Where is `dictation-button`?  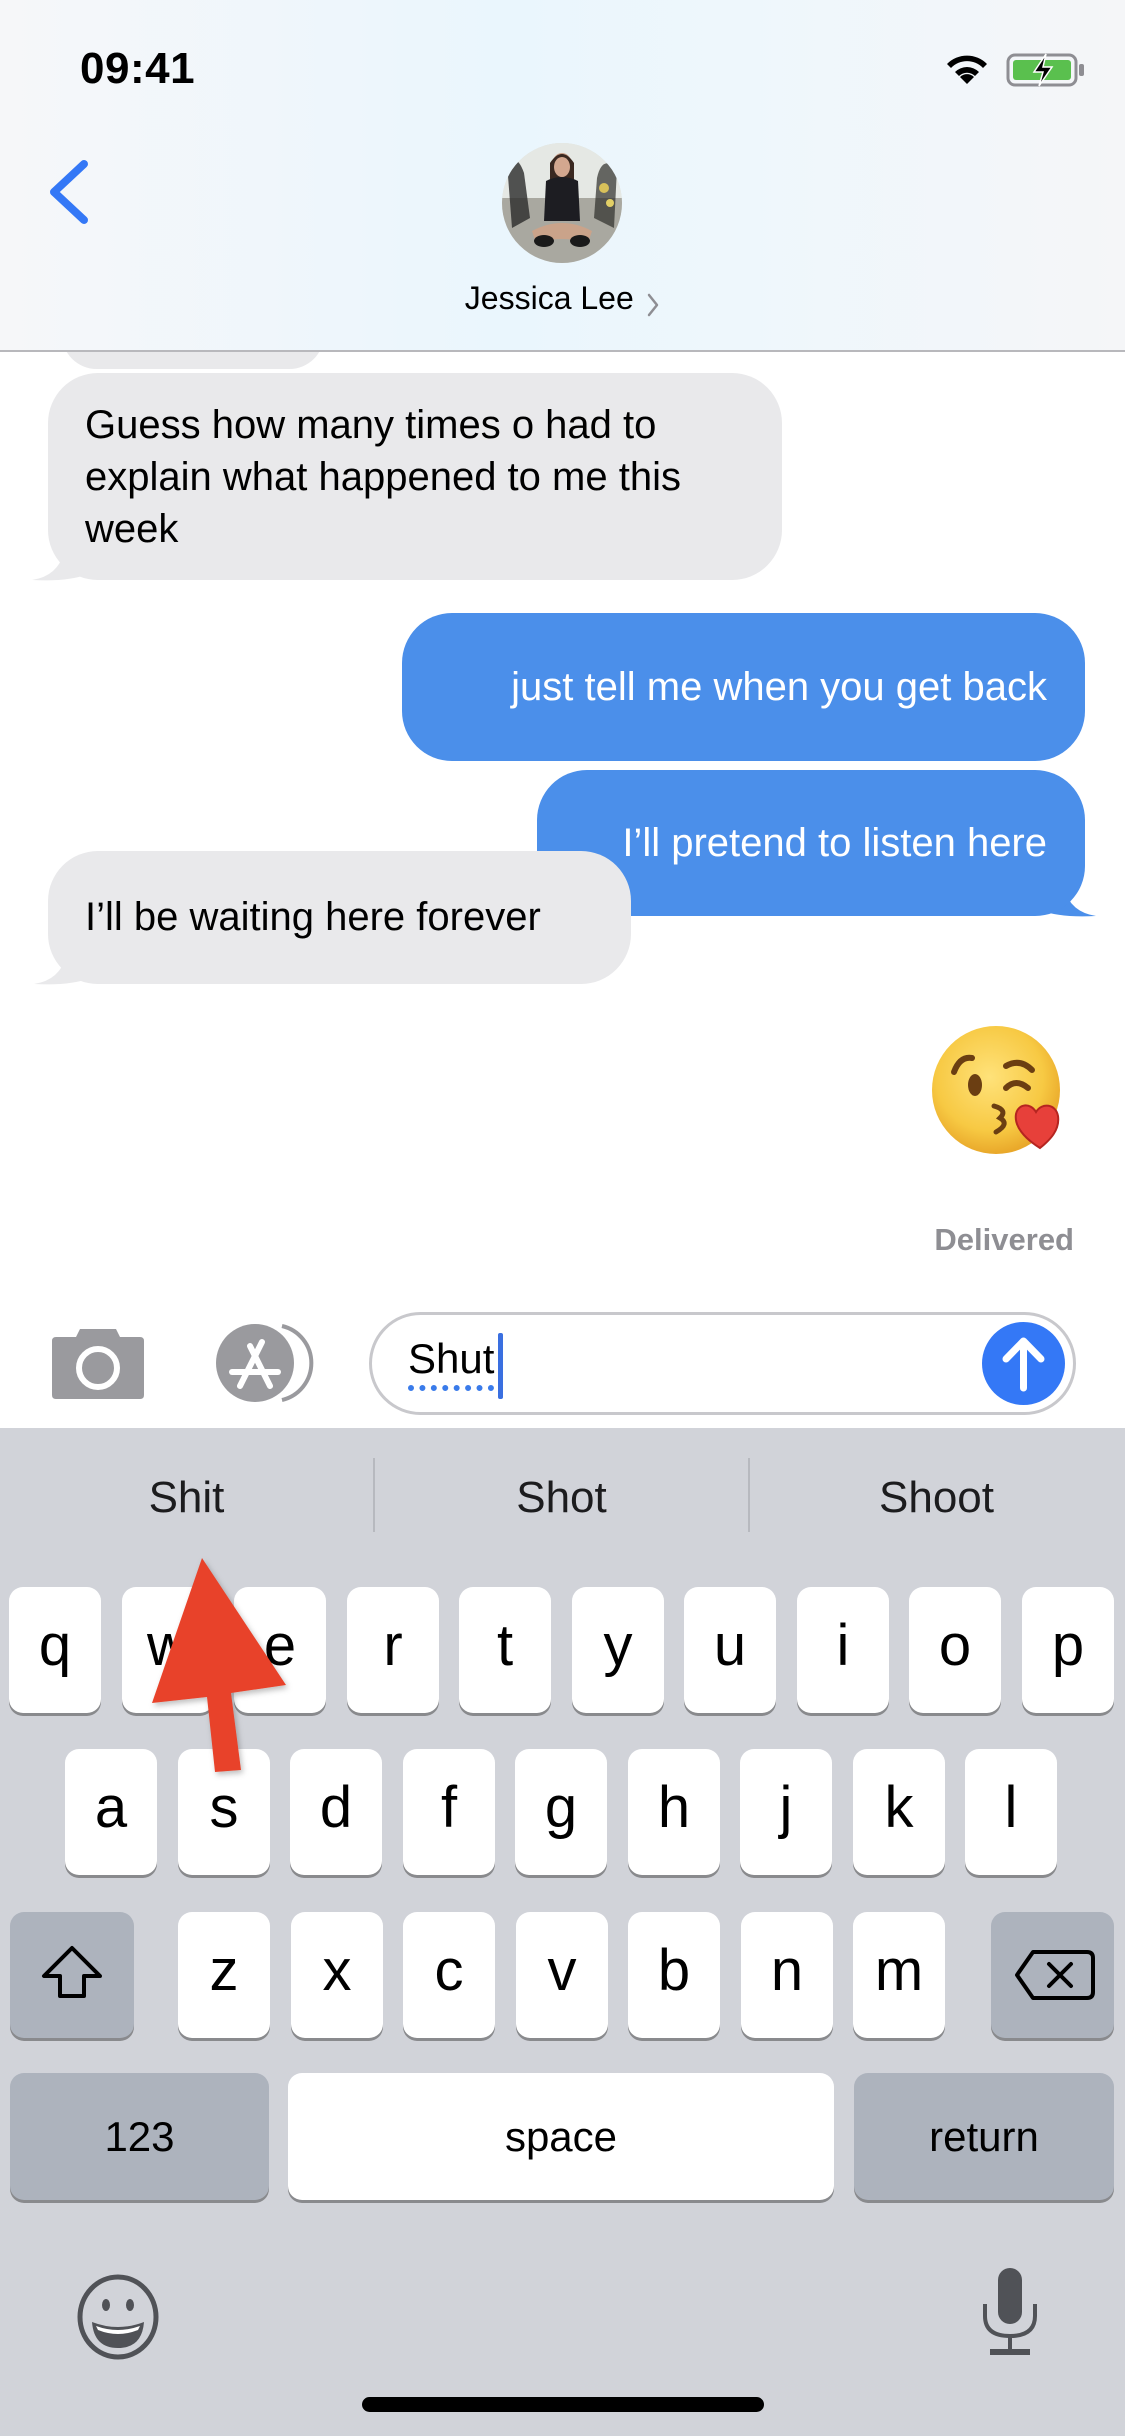
dictation-button is located at coordinates (1010, 2313).